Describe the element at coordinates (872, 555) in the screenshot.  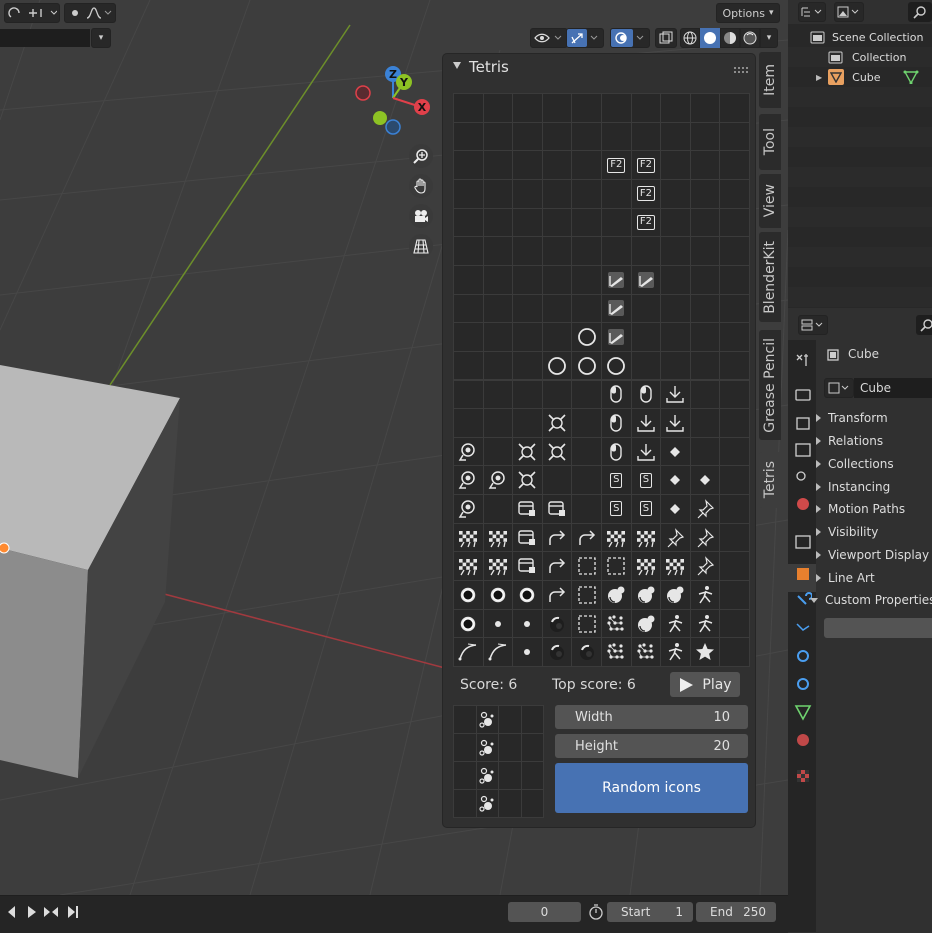
I see `section-viewport-display: Viewport Display` at that location.